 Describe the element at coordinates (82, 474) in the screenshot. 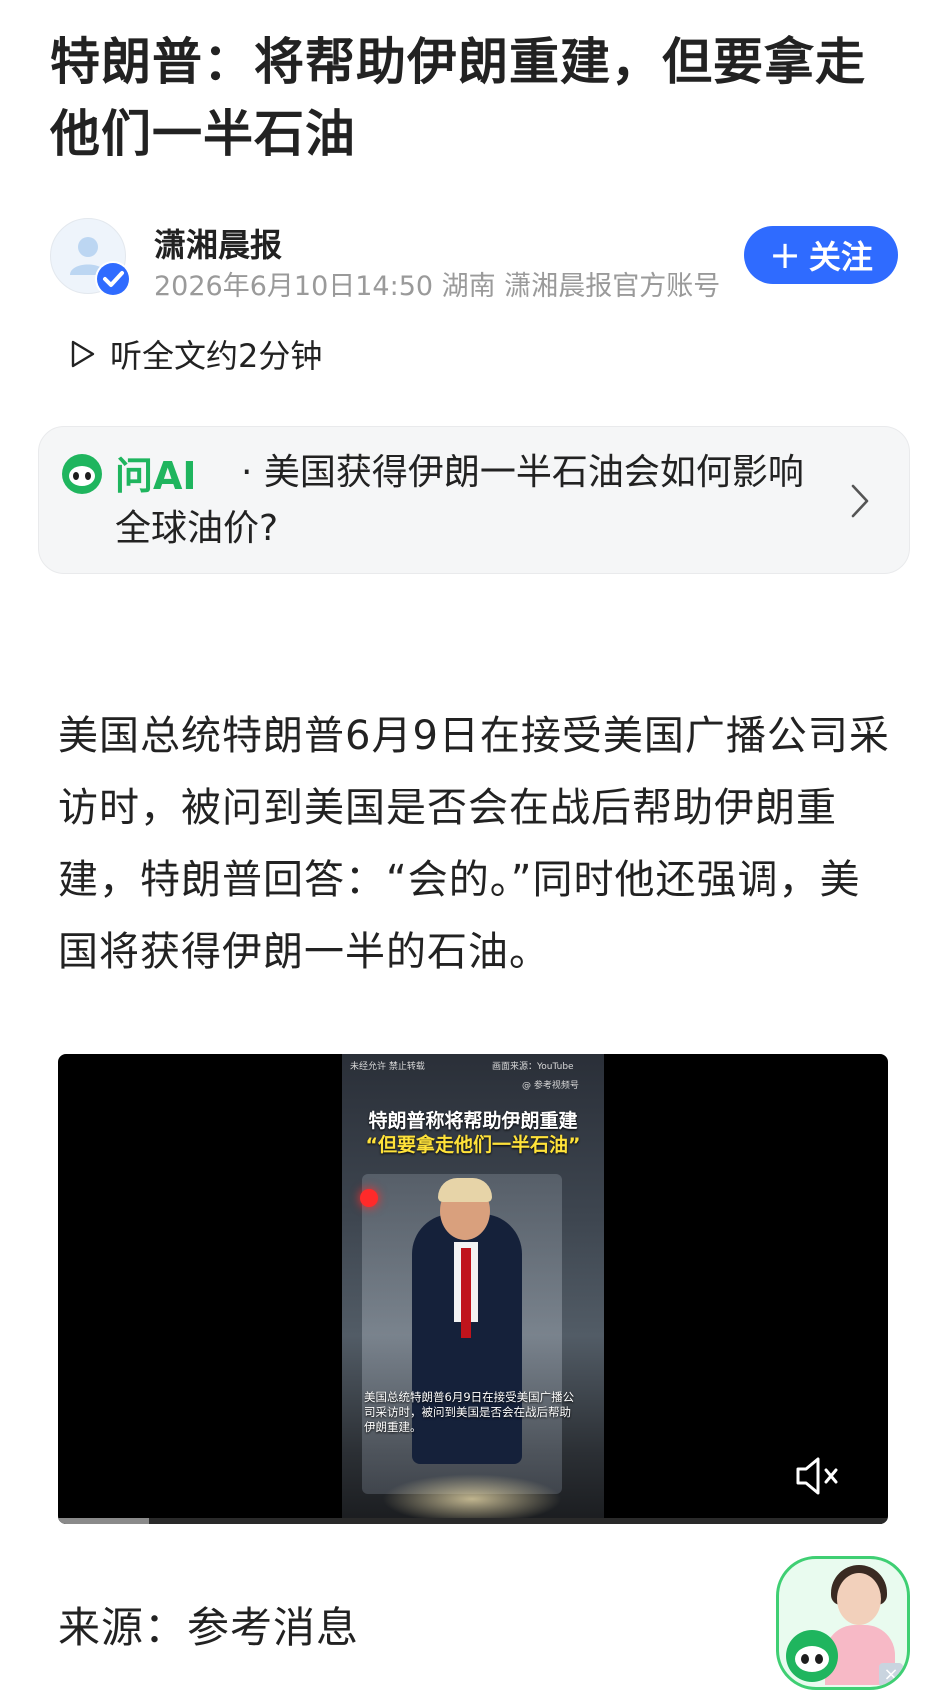

I see `ai-logo-icon` at that location.